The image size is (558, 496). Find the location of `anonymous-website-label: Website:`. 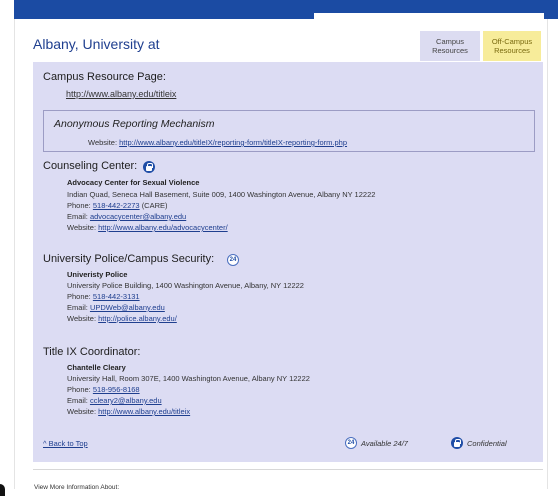

anonymous-website-label: Website: is located at coordinates (103, 142).